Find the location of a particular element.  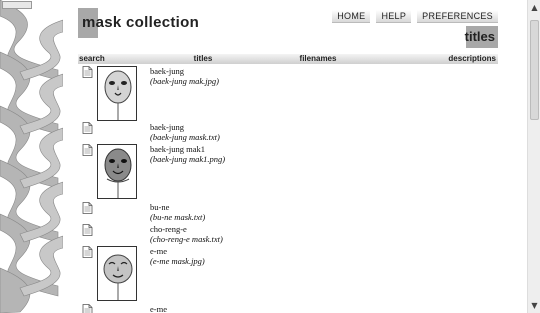

braid-pattern is located at coordinates (31, 156).